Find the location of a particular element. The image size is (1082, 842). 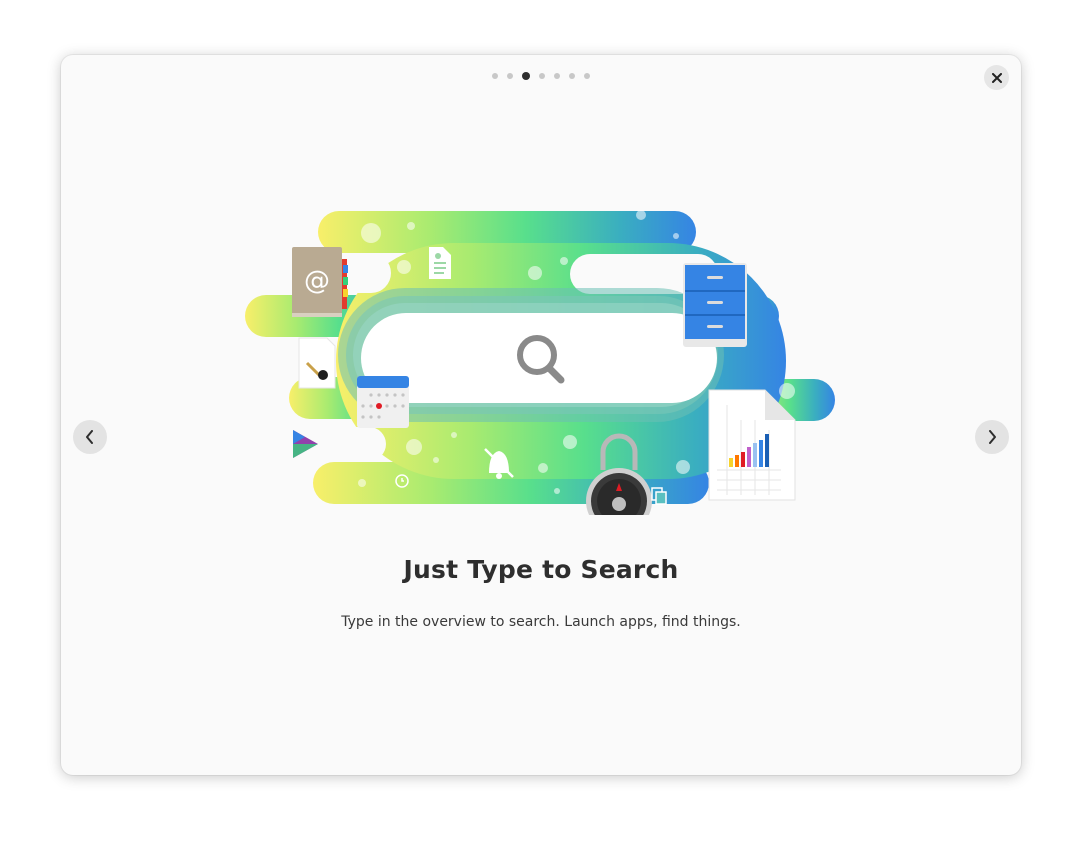

file-cabinet-icon is located at coordinates (715, 305).